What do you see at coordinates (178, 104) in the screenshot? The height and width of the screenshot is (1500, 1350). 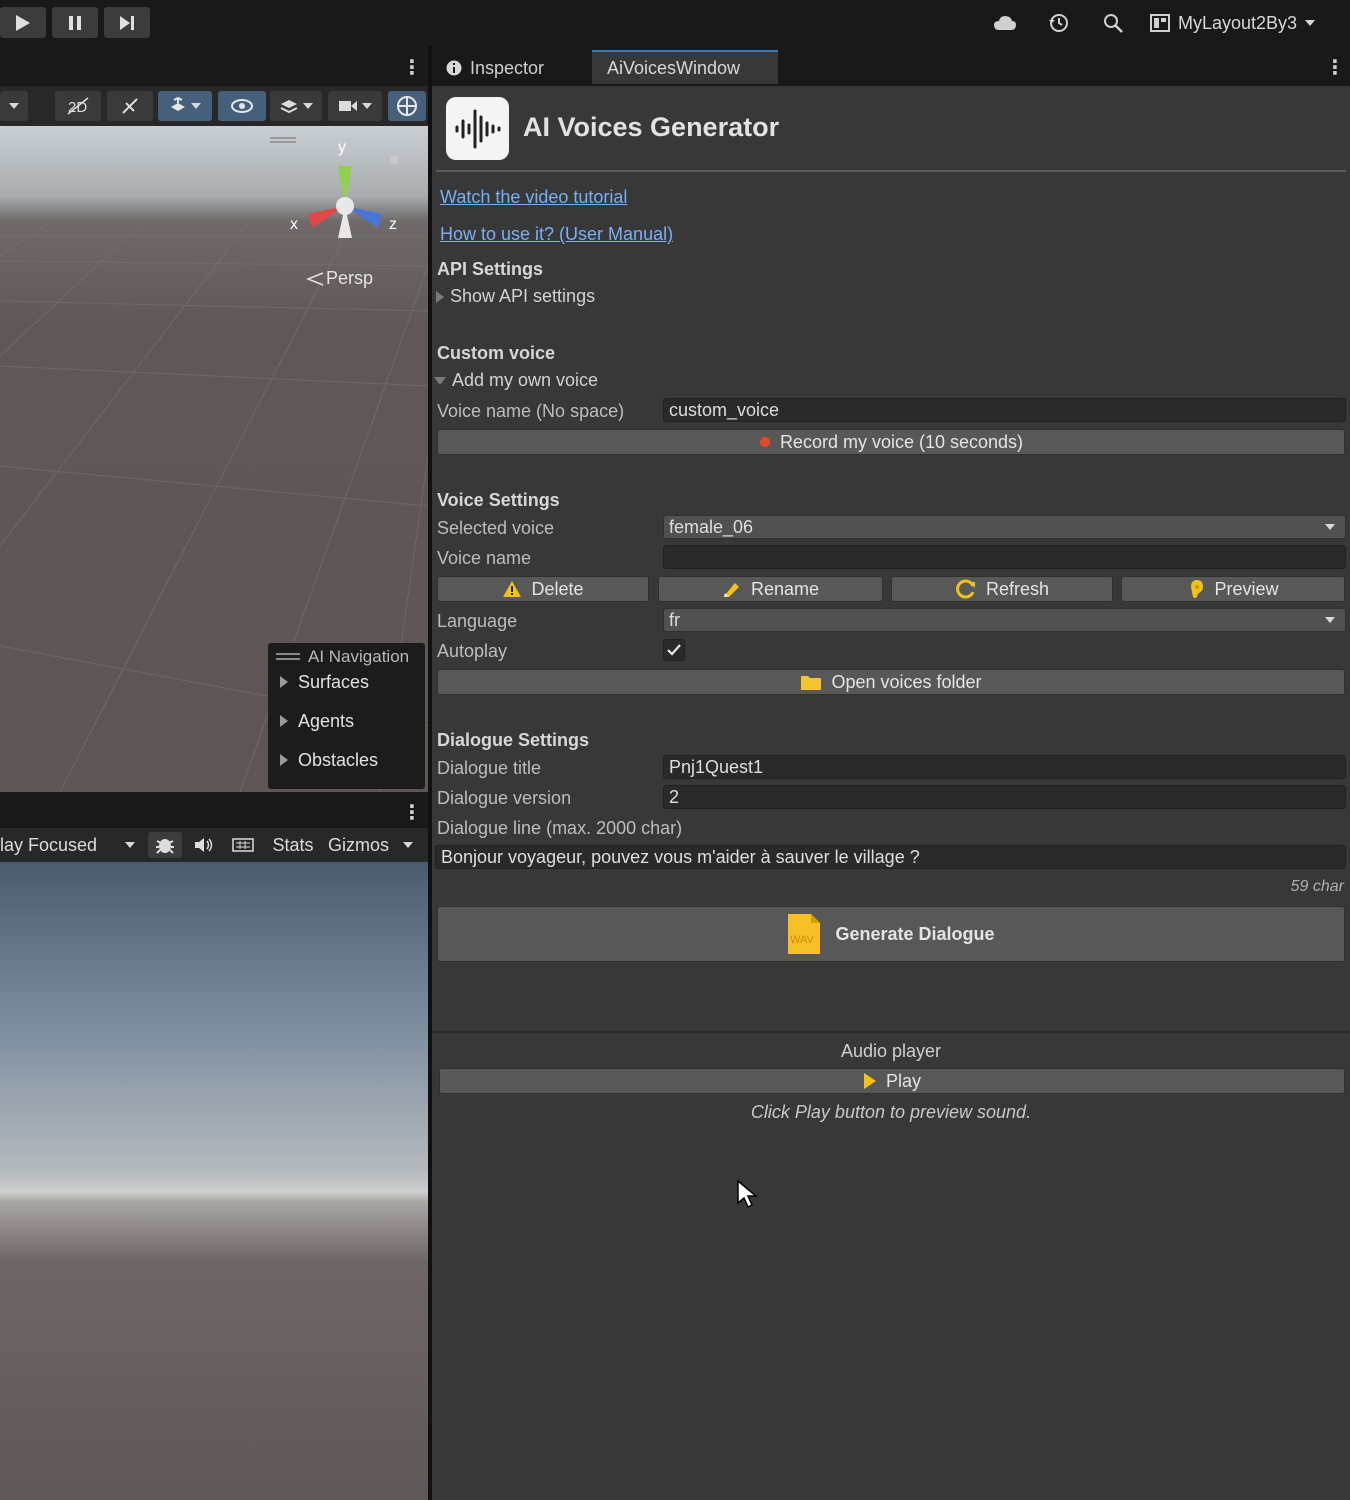 I see `effects-icon` at bounding box center [178, 104].